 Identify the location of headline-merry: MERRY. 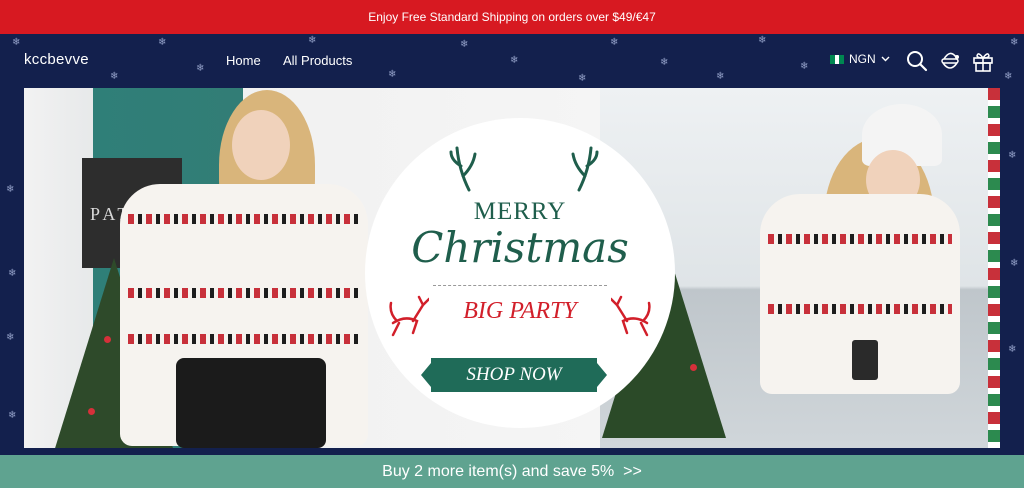
(520, 211).